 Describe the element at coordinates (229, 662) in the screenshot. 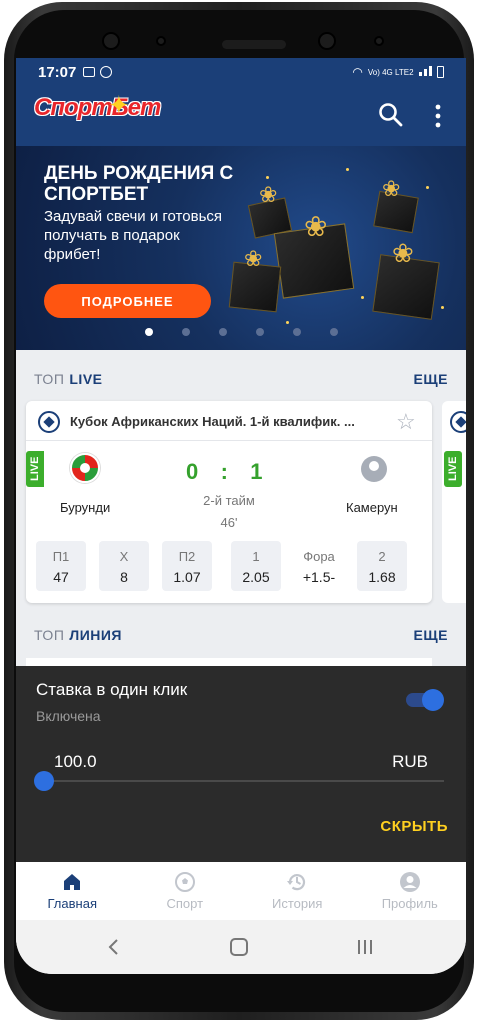

I see `top-line-card-peek` at that location.